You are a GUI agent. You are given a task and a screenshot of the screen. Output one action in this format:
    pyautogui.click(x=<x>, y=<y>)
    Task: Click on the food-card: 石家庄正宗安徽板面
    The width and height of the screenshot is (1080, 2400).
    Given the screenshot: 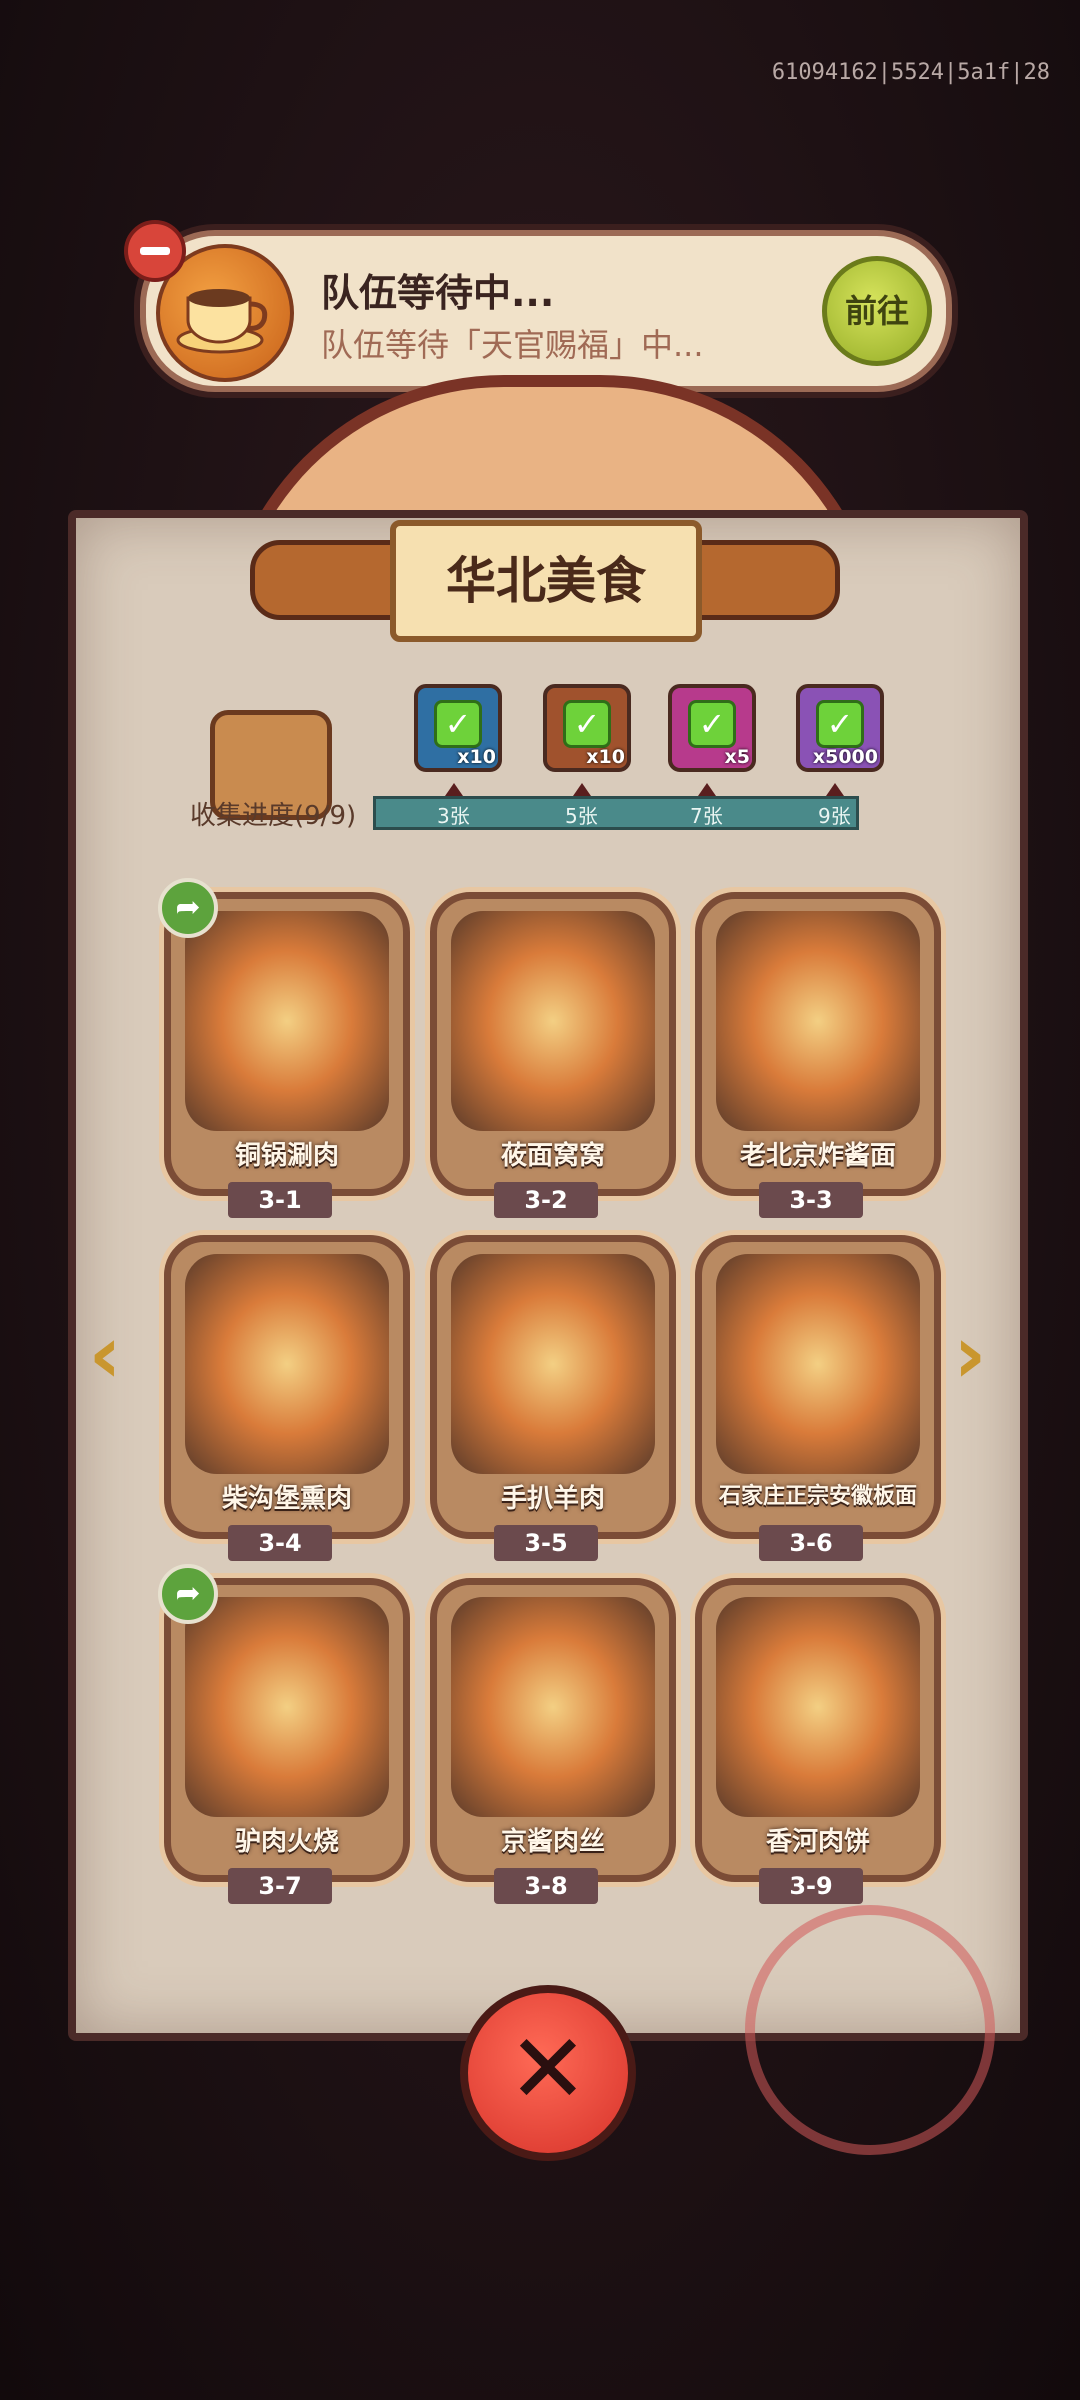 What is the action you would take?
    pyautogui.click(x=818, y=1387)
    